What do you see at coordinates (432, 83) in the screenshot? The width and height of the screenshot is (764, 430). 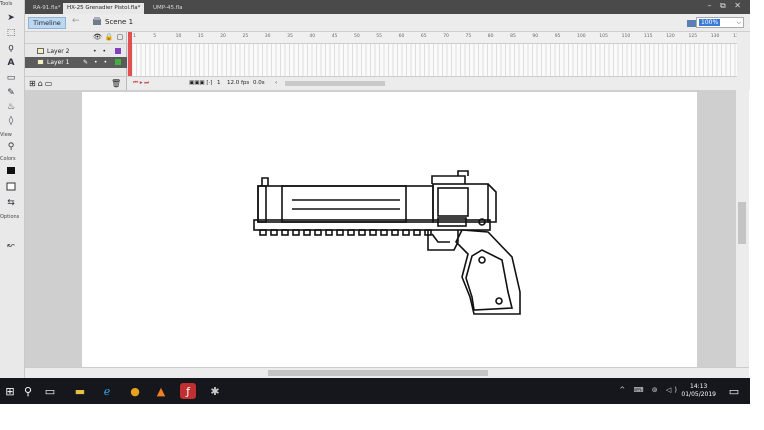 I see `frame-status-bar: ⏮ ▸ ⏭ ▣▣▣ [·] 1 12.0 fps 0.0s ‹` at bounding box center [432, 83].